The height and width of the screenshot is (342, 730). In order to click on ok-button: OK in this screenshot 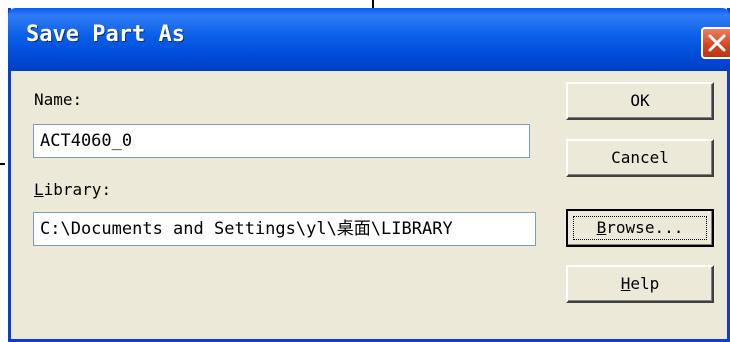, I will do `click(640, 101)`.